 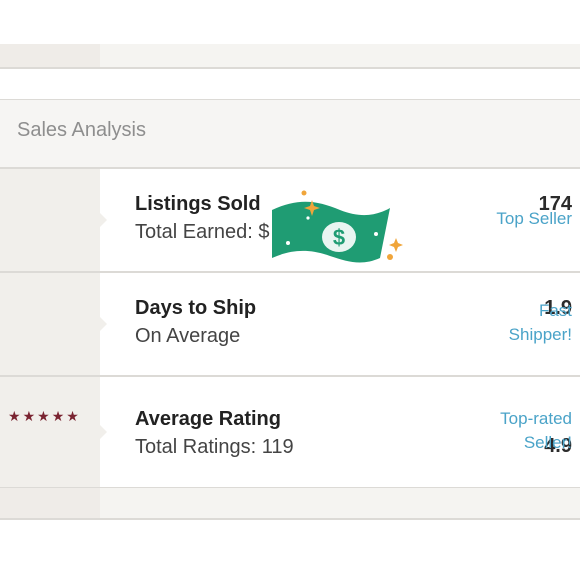 I want to click on badge-line: Fast, so click(x=555, y=310).